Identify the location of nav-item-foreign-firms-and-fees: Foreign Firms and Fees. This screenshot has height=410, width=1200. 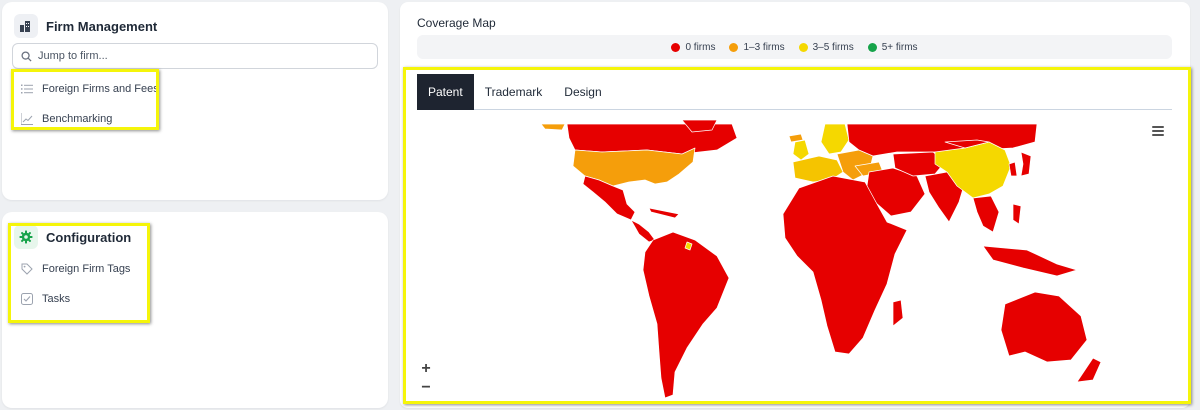
(89, 89).